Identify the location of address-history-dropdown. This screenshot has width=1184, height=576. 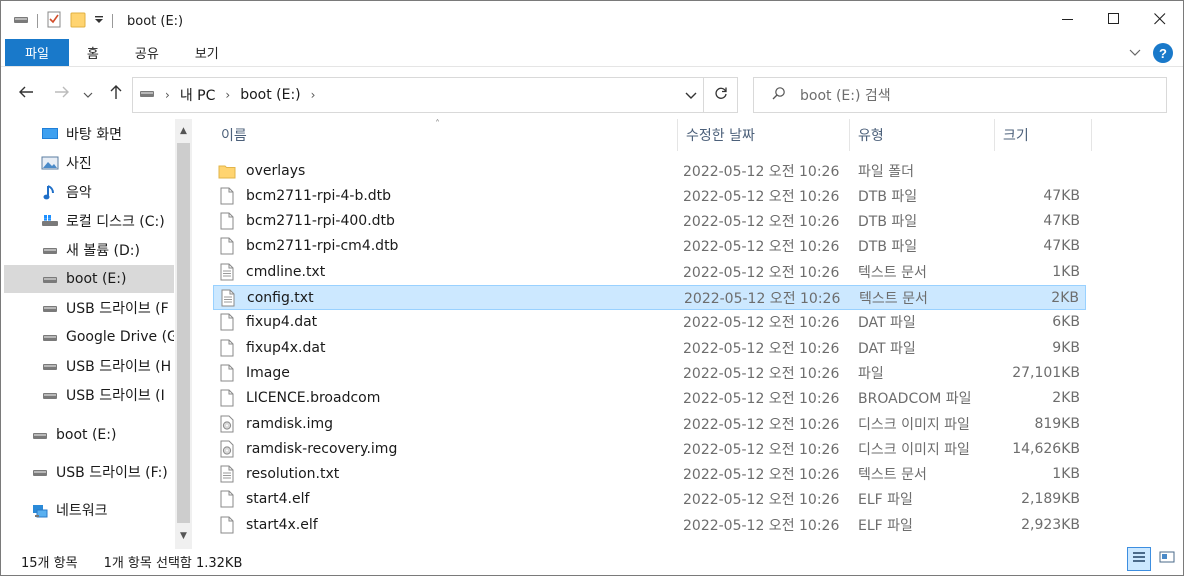
(691, 96).